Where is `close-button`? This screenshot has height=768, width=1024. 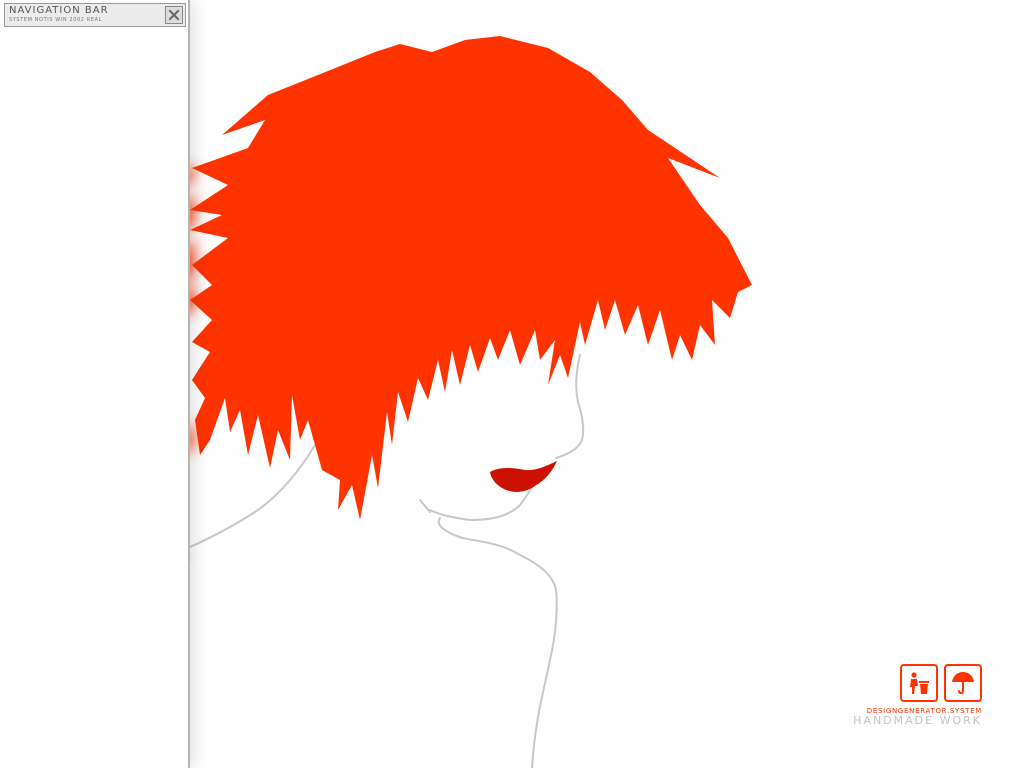
close-button is located at coordinates (174, 15).